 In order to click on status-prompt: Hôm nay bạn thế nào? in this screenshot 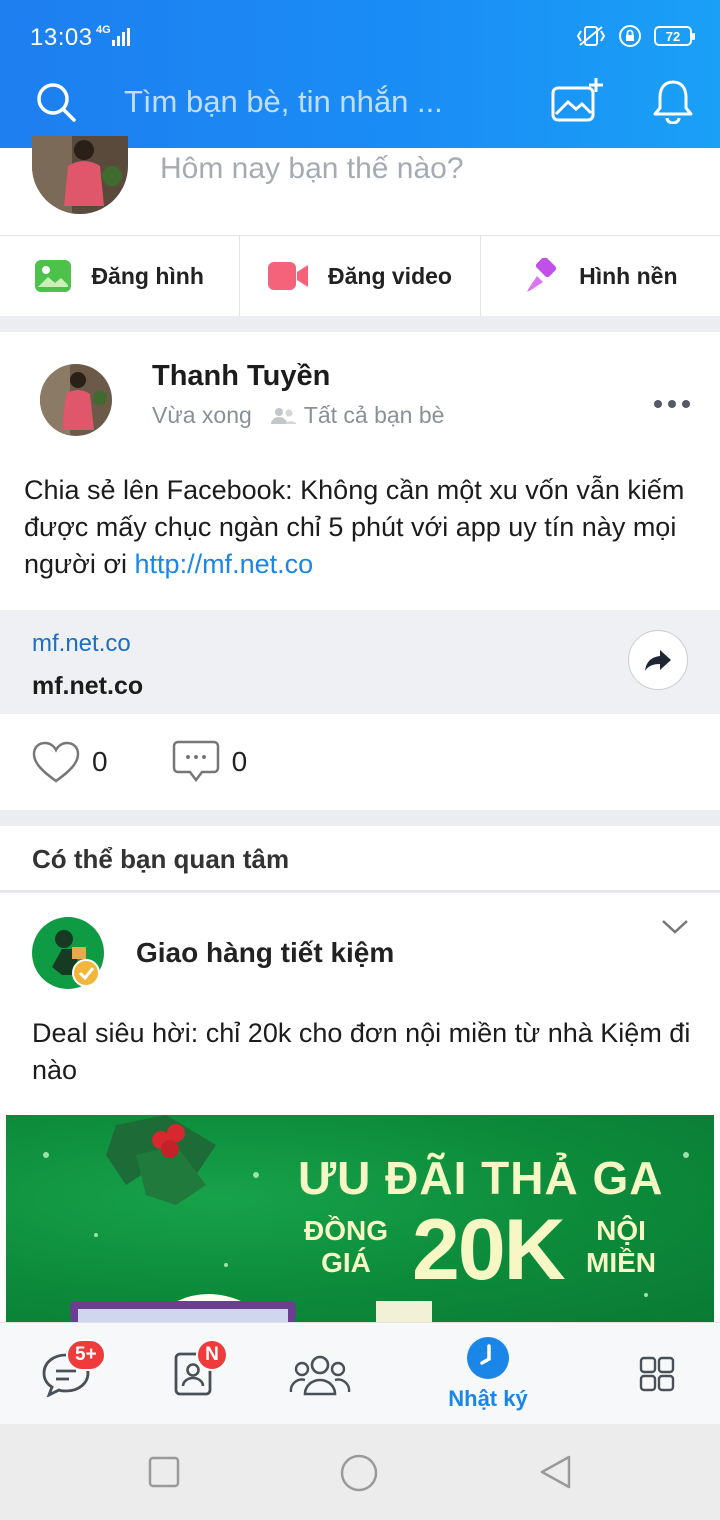, I will do `click(312, 169)`.